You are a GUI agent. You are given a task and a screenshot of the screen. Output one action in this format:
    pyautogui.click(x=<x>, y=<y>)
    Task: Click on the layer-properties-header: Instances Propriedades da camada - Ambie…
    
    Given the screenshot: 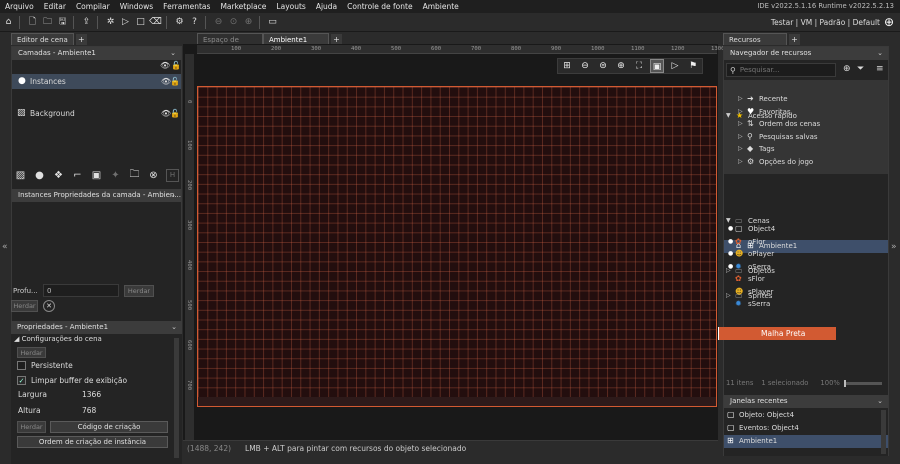 What is the action you would take?
    pyautogui.click(x=96, y=195)
    